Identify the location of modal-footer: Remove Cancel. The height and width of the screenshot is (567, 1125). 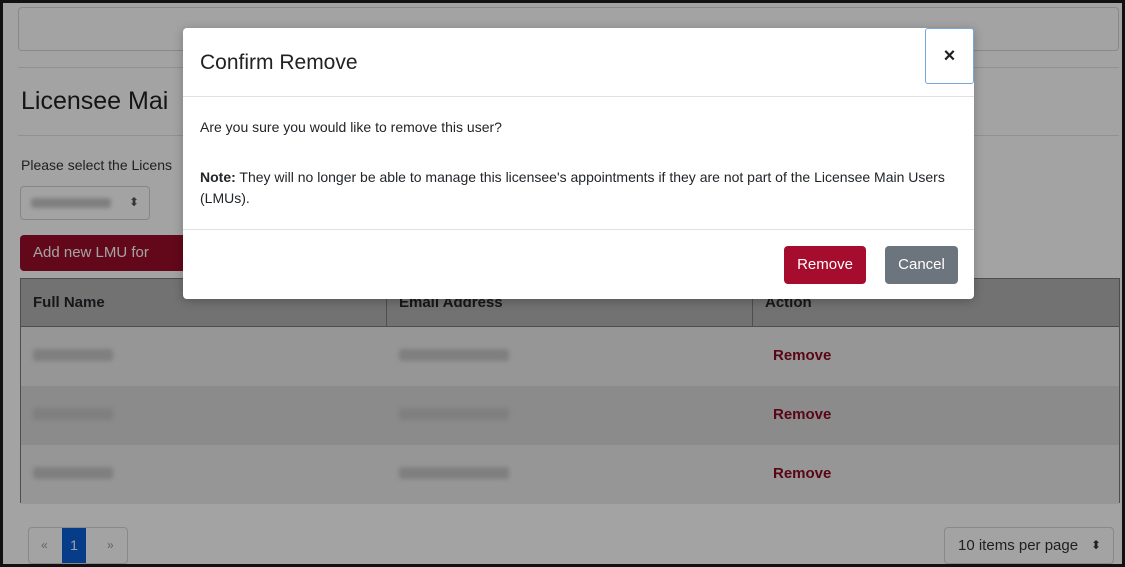
(578, 264).